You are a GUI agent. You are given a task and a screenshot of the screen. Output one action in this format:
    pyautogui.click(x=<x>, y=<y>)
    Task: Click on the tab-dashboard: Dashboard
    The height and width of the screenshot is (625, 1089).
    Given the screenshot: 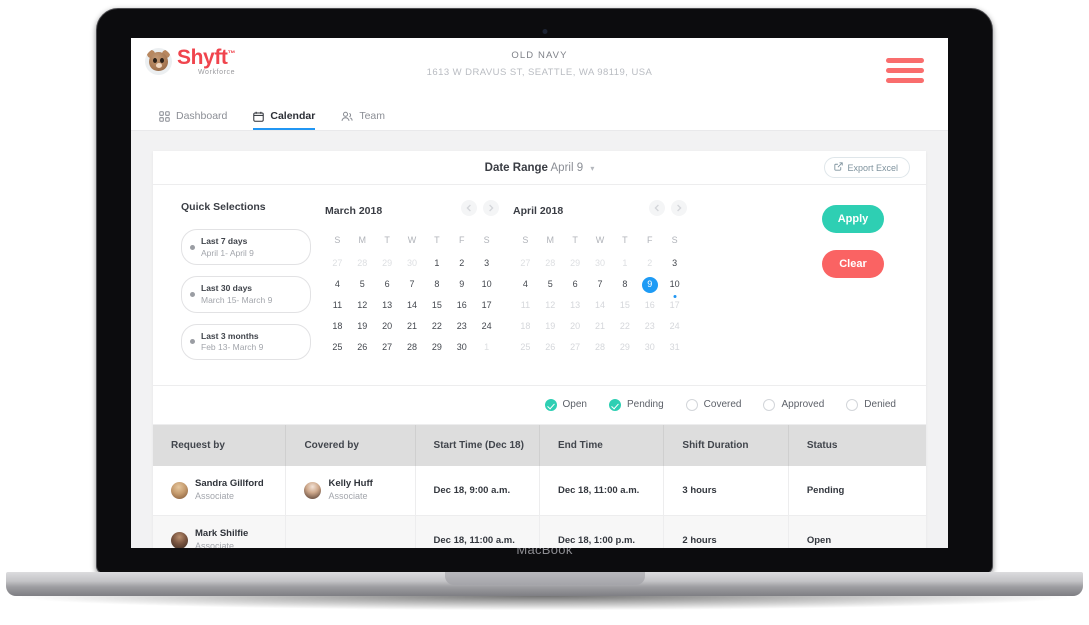 What is the action you would take?
    pyautogui.click(x=193, y=120)
    